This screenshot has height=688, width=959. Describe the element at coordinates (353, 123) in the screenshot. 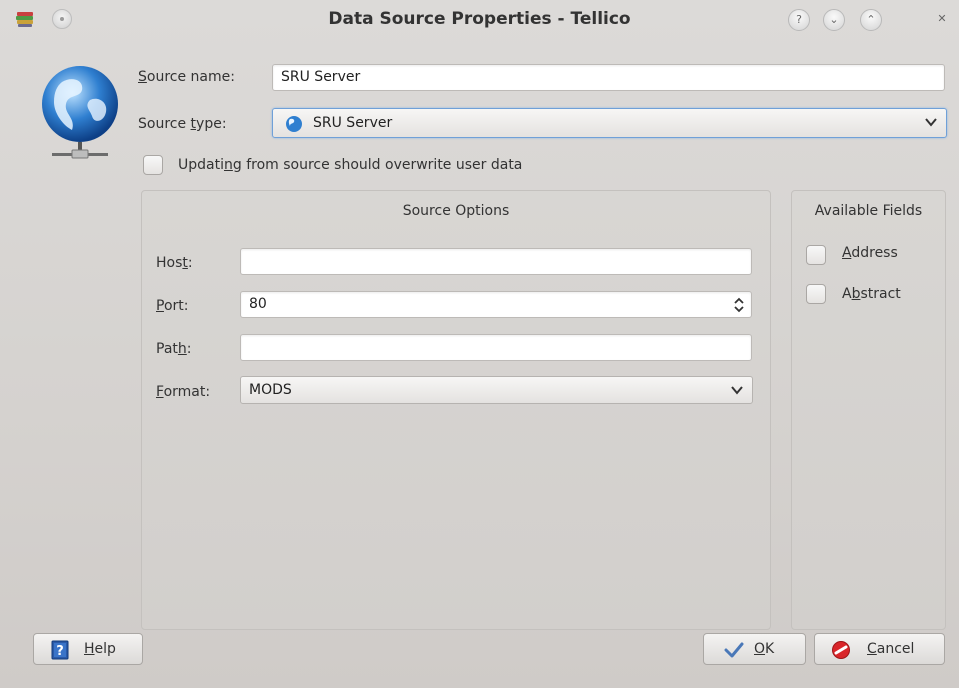

I see `source-type-value: SRU Server` at that location.